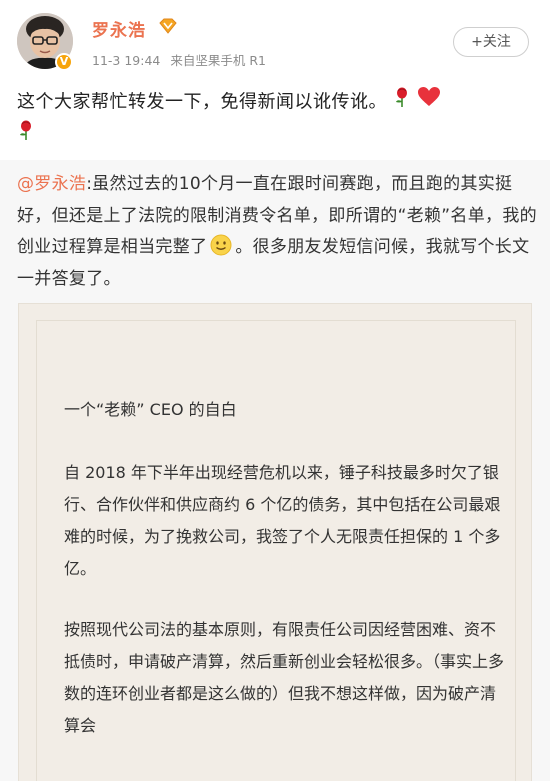 This screenshot has height=781, width=550. Describe the element at coordinates (150, 409) in the screenshot. I see `letter-title: 一个“老赖” CEO 的自白` at that location.